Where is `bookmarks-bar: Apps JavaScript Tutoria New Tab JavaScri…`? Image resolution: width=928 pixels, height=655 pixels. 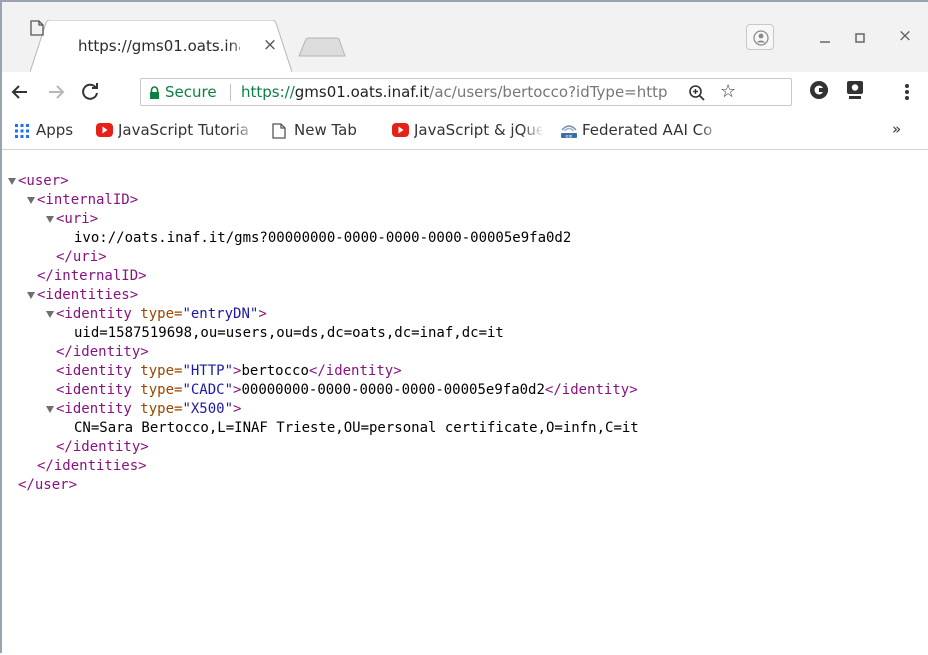 bookmarks-bar: Apps JavaScript Tutoria New Tab JavaScri… is located at coordinates (465, 131).